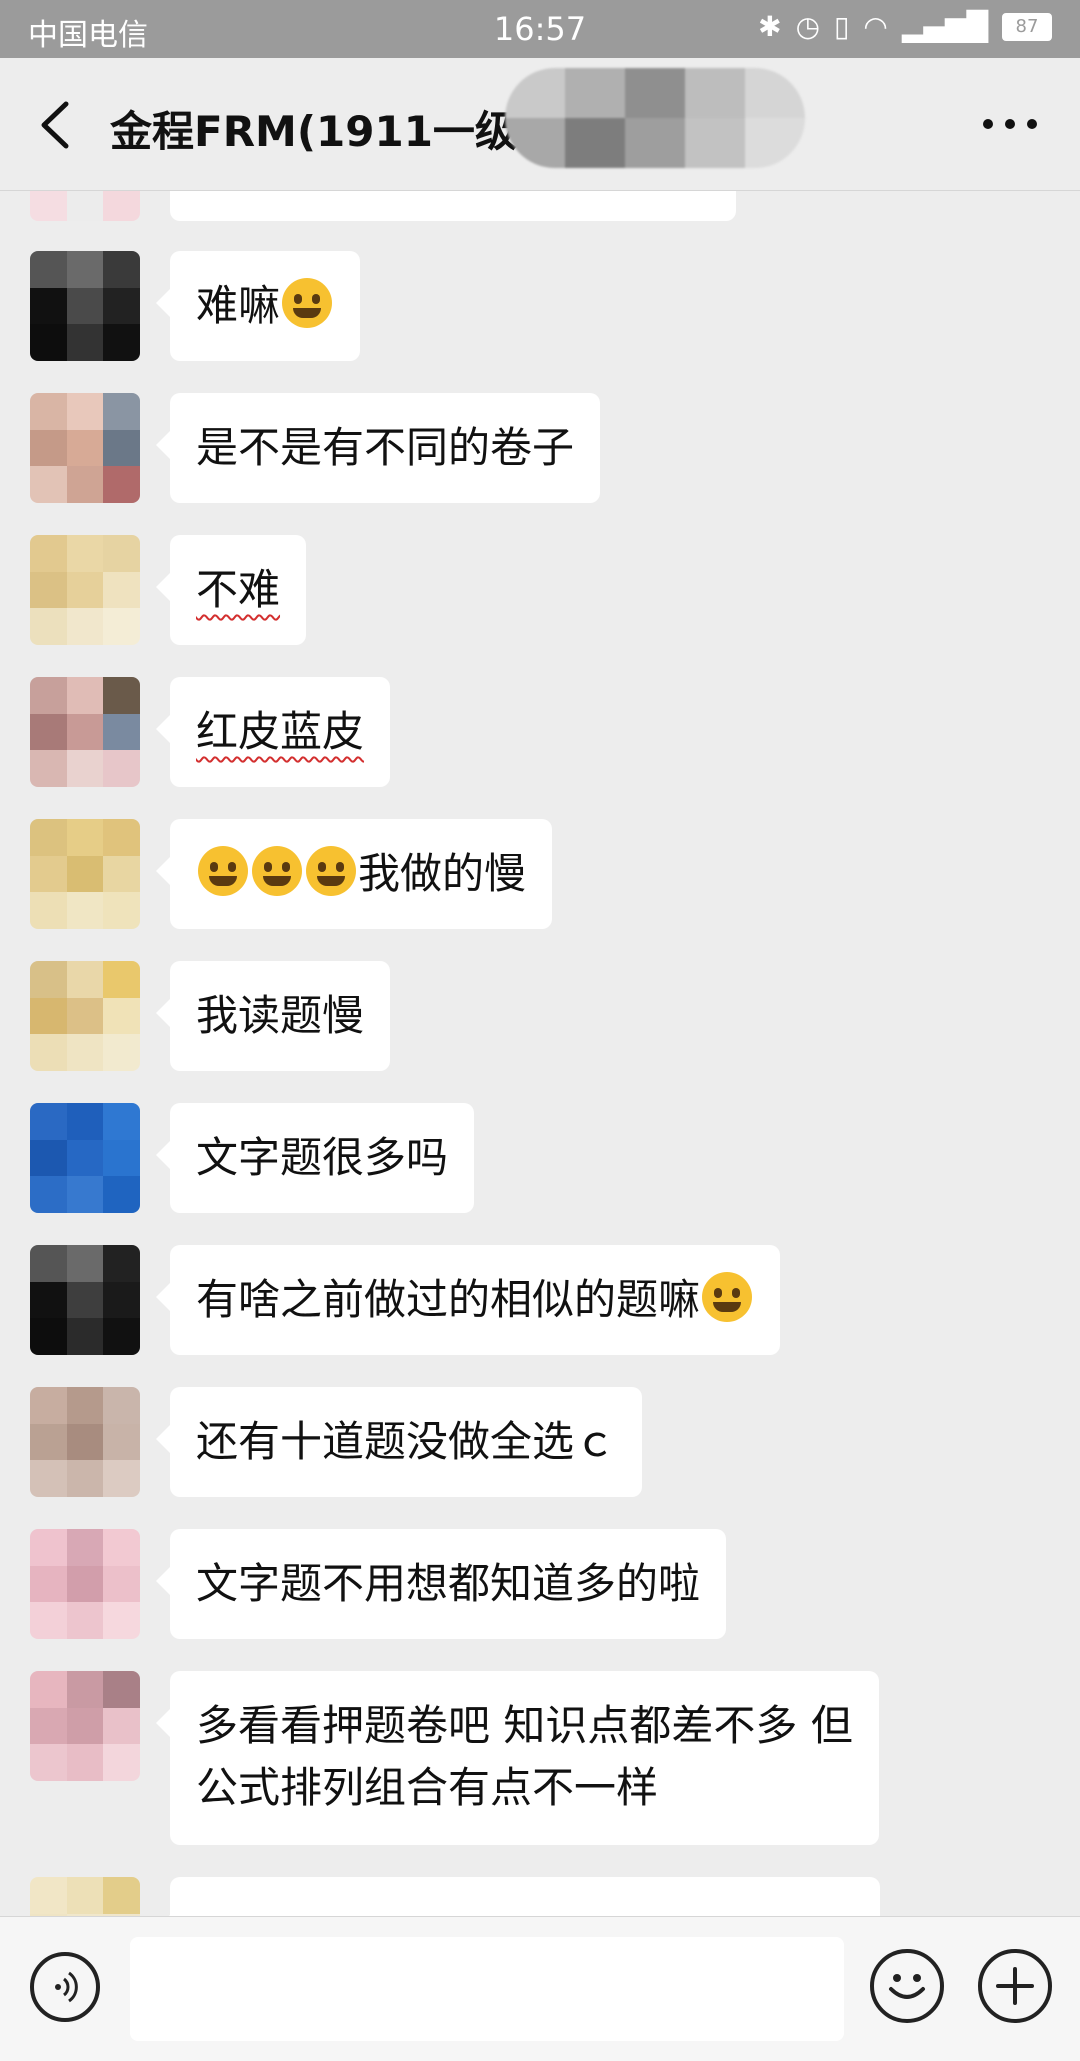 This screenshot has width=1080, height=2061. I want to click on message-text: 难嘛, so click(238, 305).